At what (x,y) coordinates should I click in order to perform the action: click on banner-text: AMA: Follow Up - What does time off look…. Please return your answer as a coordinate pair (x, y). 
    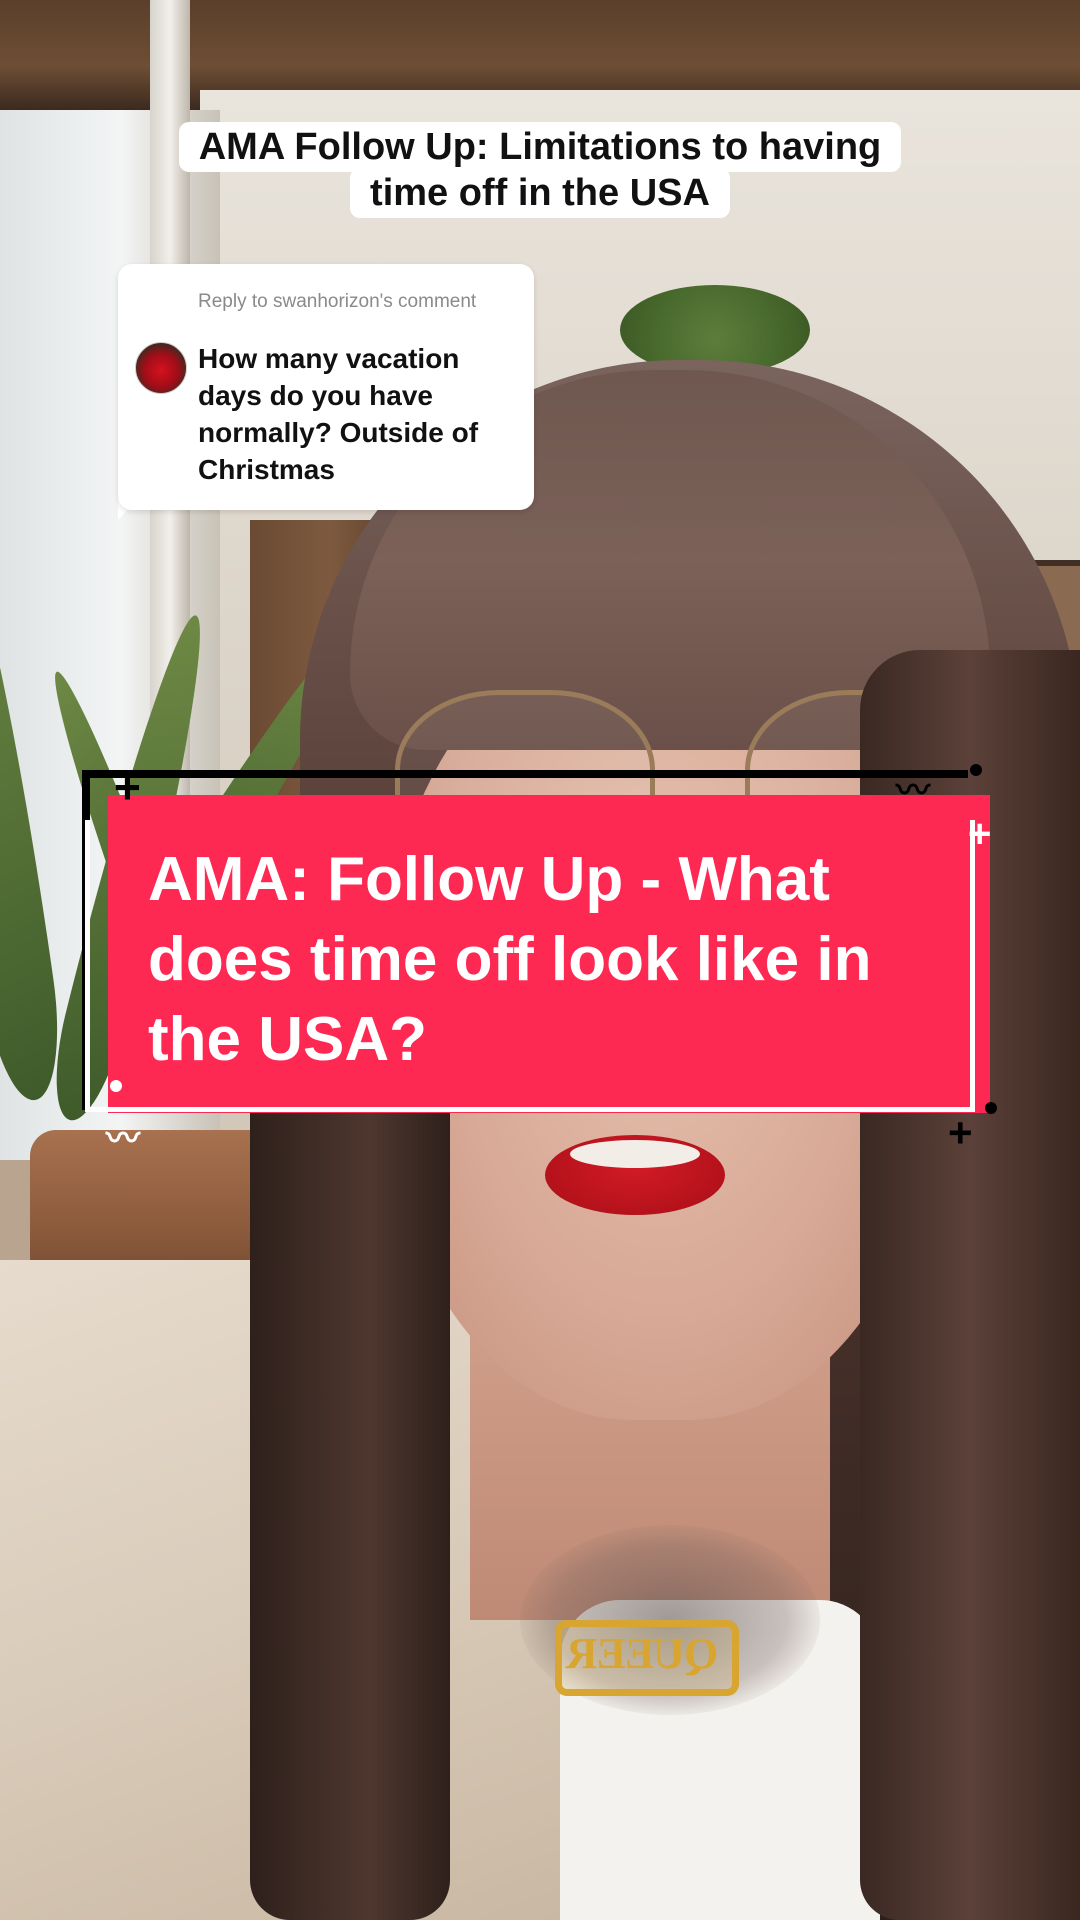
    Looking at the image, I should click on (510, 959).